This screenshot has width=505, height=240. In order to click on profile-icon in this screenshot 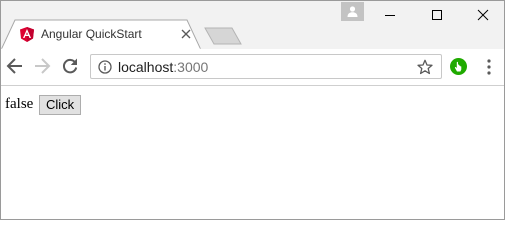, I will do `click(352, 11)`.